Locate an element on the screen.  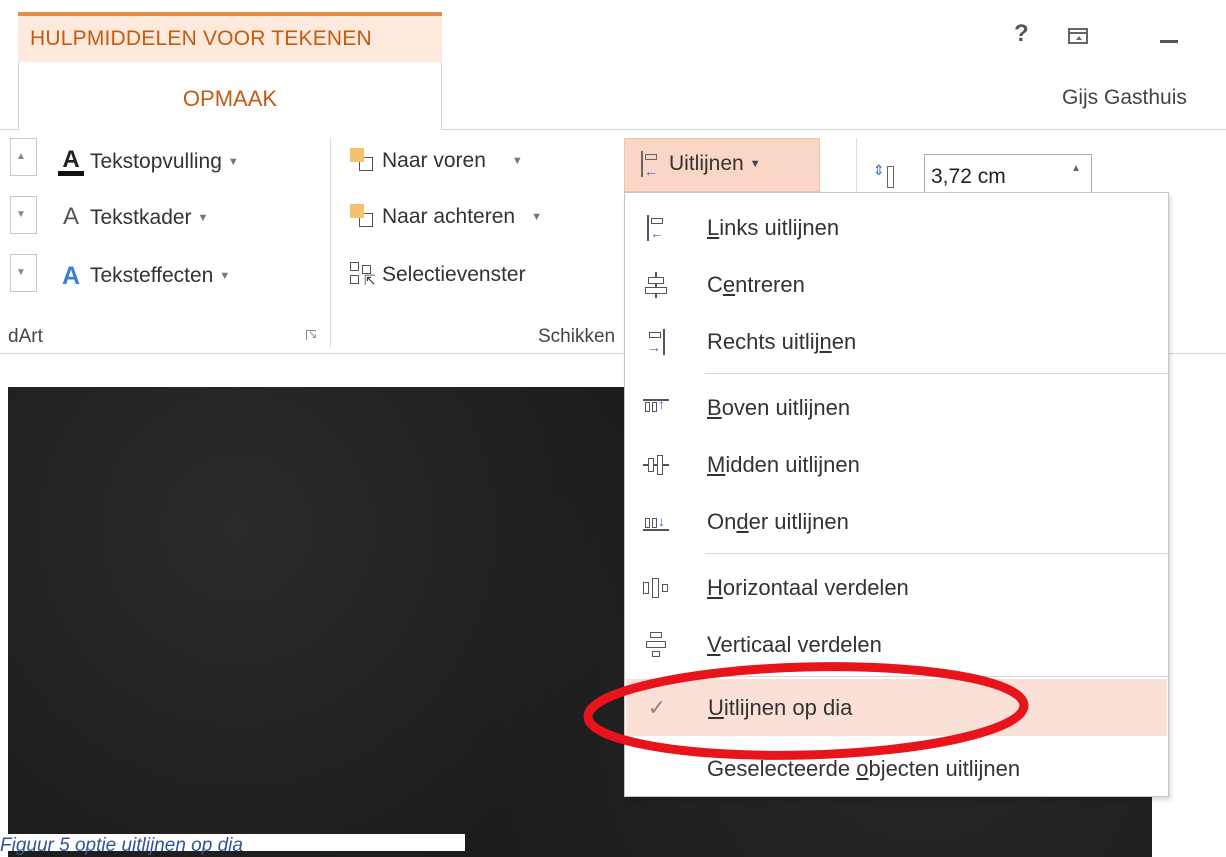
tab-opmaak-label: OPMAAK is located at coordinates (230, 98).